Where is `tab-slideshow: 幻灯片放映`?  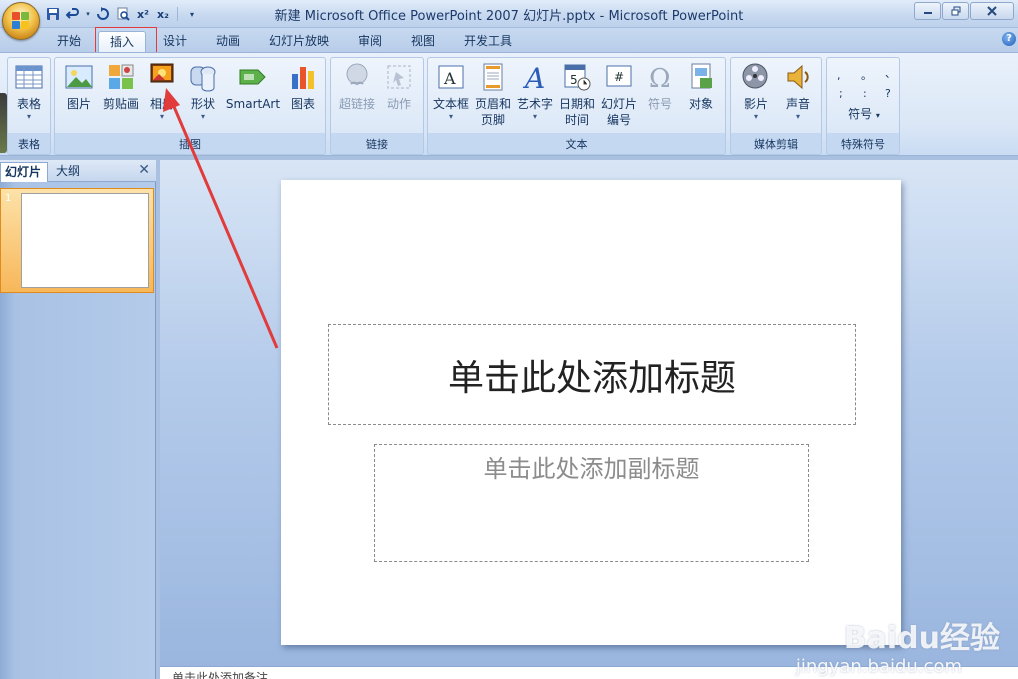
tab-slideshow: 幻灯片放映 is located at coordinates (299, 41).